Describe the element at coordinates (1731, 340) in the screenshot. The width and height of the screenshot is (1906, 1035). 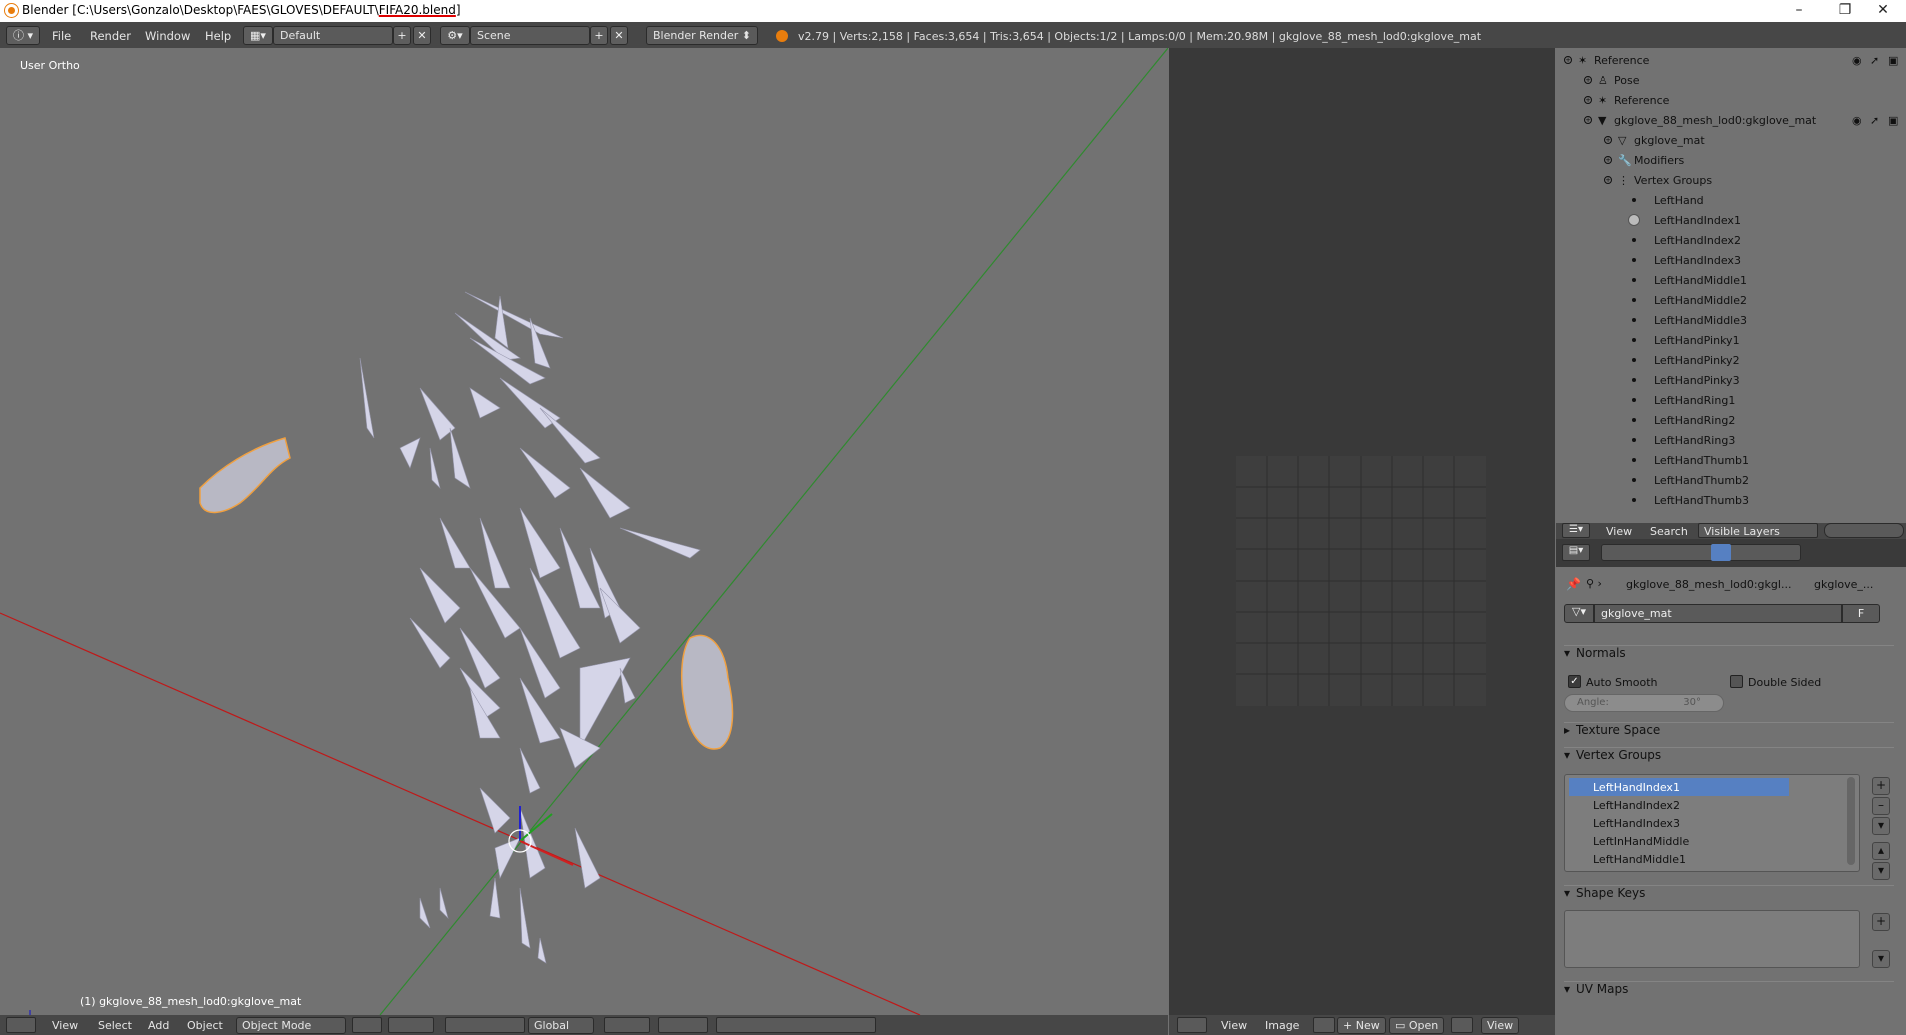
I see `outliner-row: LeftHandPinky1` at that location.